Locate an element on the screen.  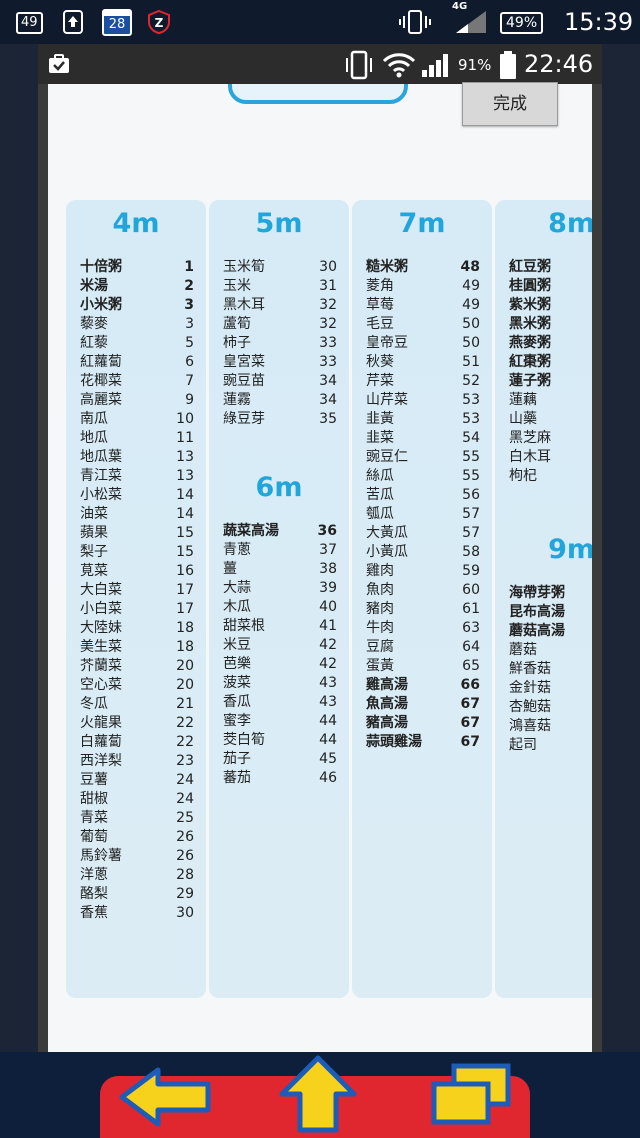
ingredient-name: 桂圓粥 is located at coordinates (530, 286).